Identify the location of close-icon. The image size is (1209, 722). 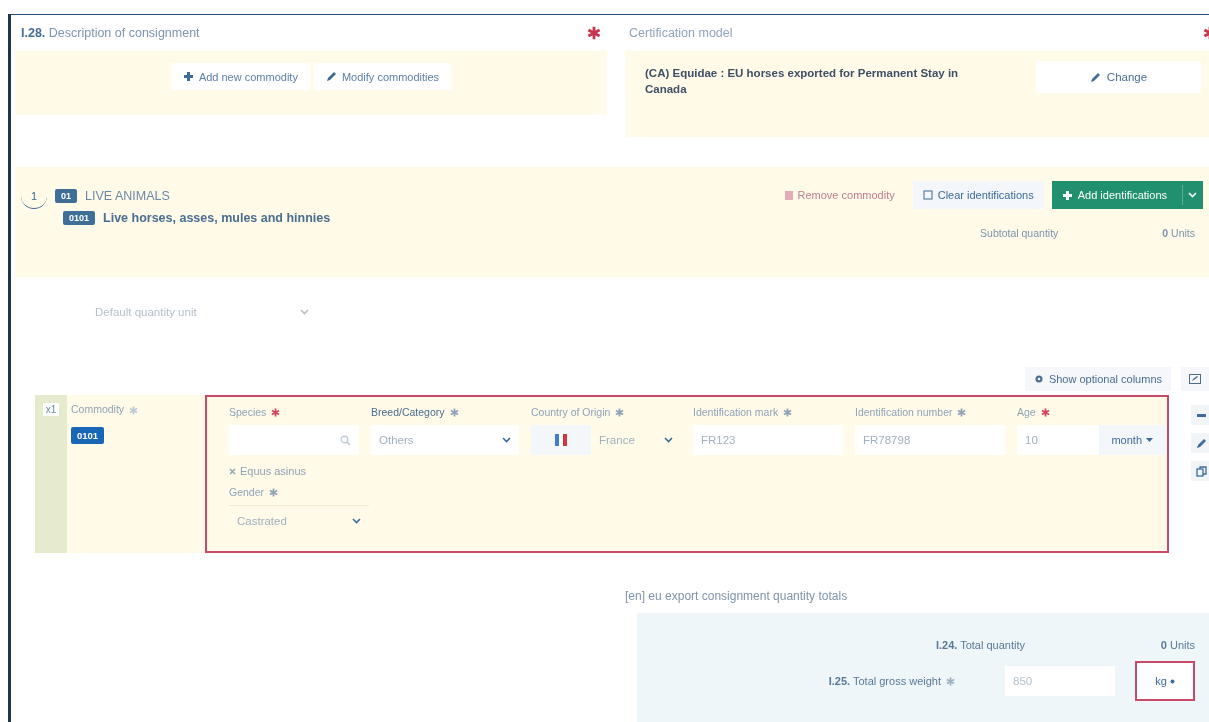
(232, 471).